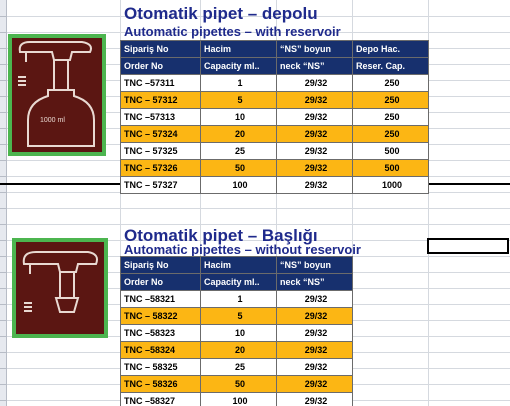  Describe the element at coordinates (160, 350) in the screenshot. I see `code-cell: TNC –58324` at that location.